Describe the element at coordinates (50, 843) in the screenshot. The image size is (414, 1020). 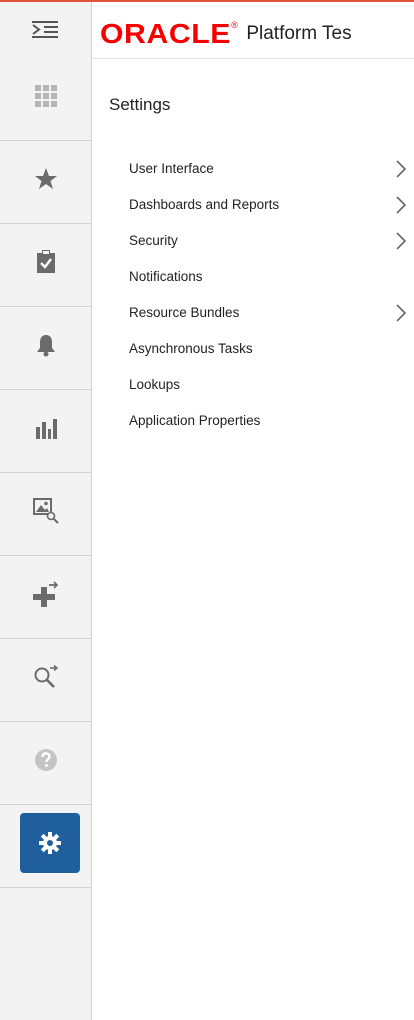
I see `gear-icon` at that location.